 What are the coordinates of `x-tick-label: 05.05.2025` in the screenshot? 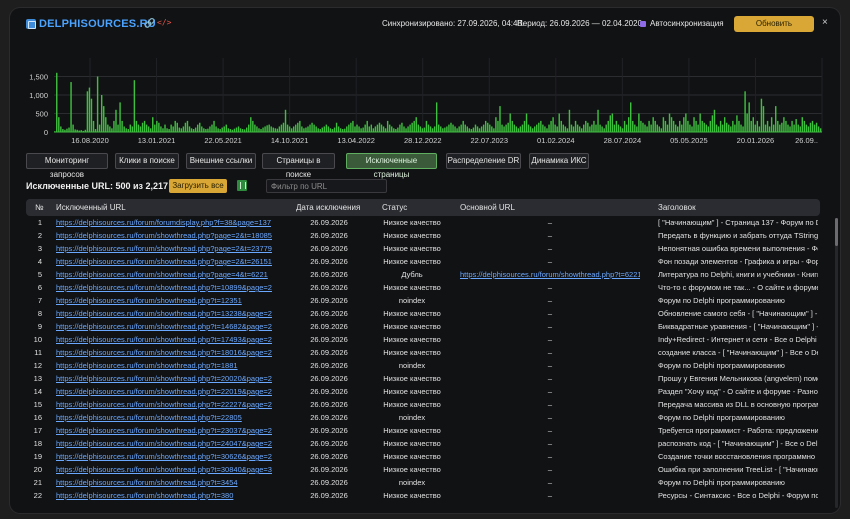 It's located at (689, 140).